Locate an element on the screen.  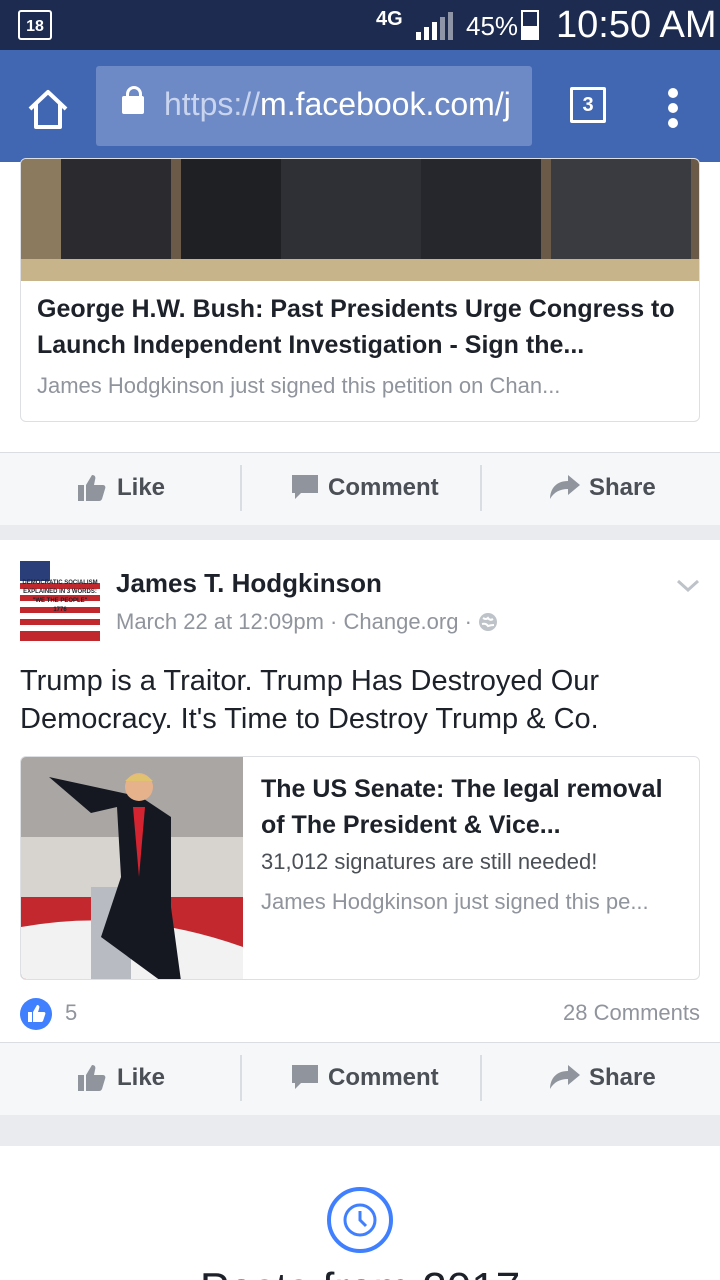
globe-icon is located at coordinates (488, 622).